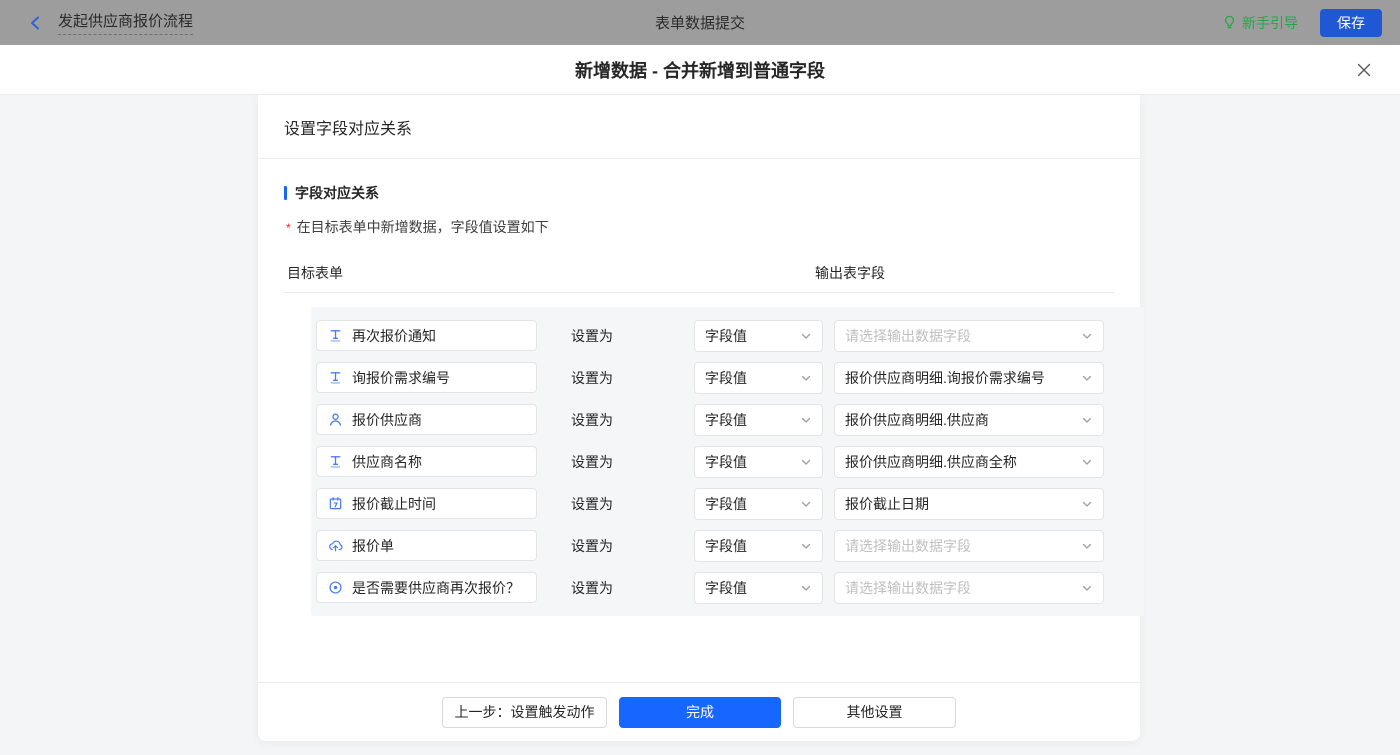 This screenshot has width=1400, height=755. I want to click on target-field-box: 询报价需求编号, so click(426, 377).